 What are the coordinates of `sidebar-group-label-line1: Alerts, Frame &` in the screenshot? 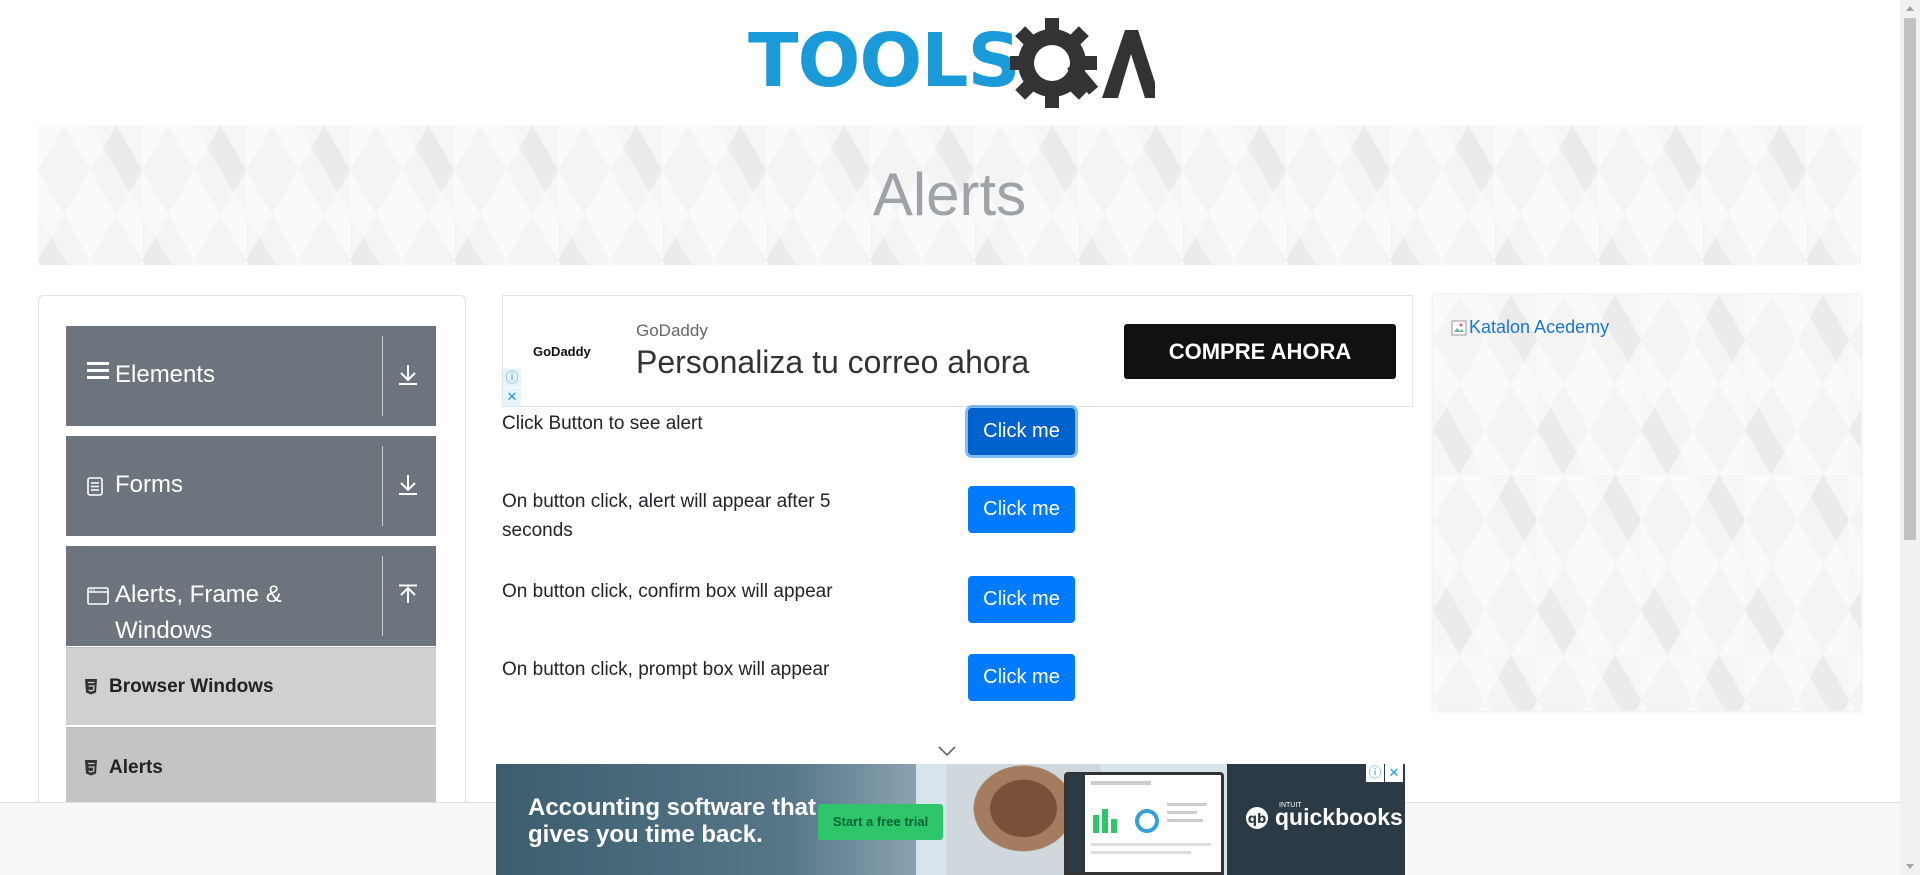 It's located at (198, 594).